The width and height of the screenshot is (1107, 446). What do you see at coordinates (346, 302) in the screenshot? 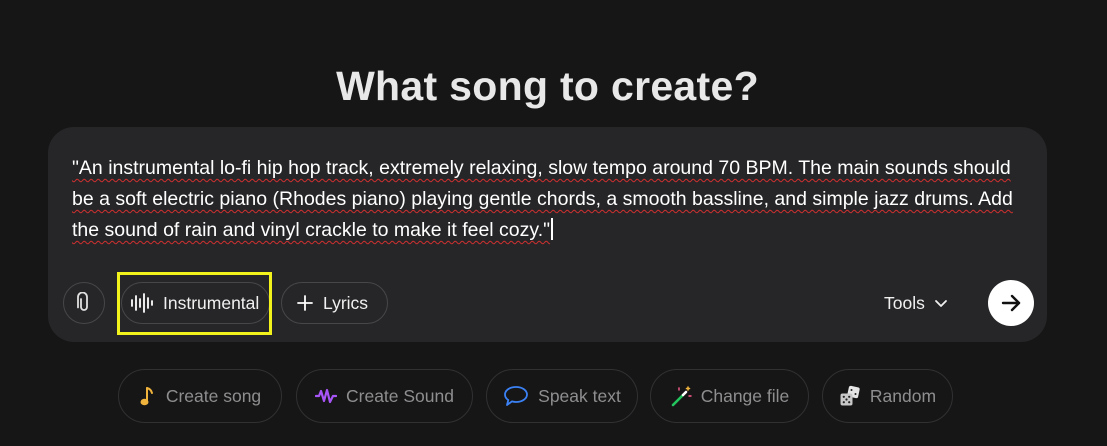
I see `lyrics-label: Lyrics` at bounding box center [346, 302].